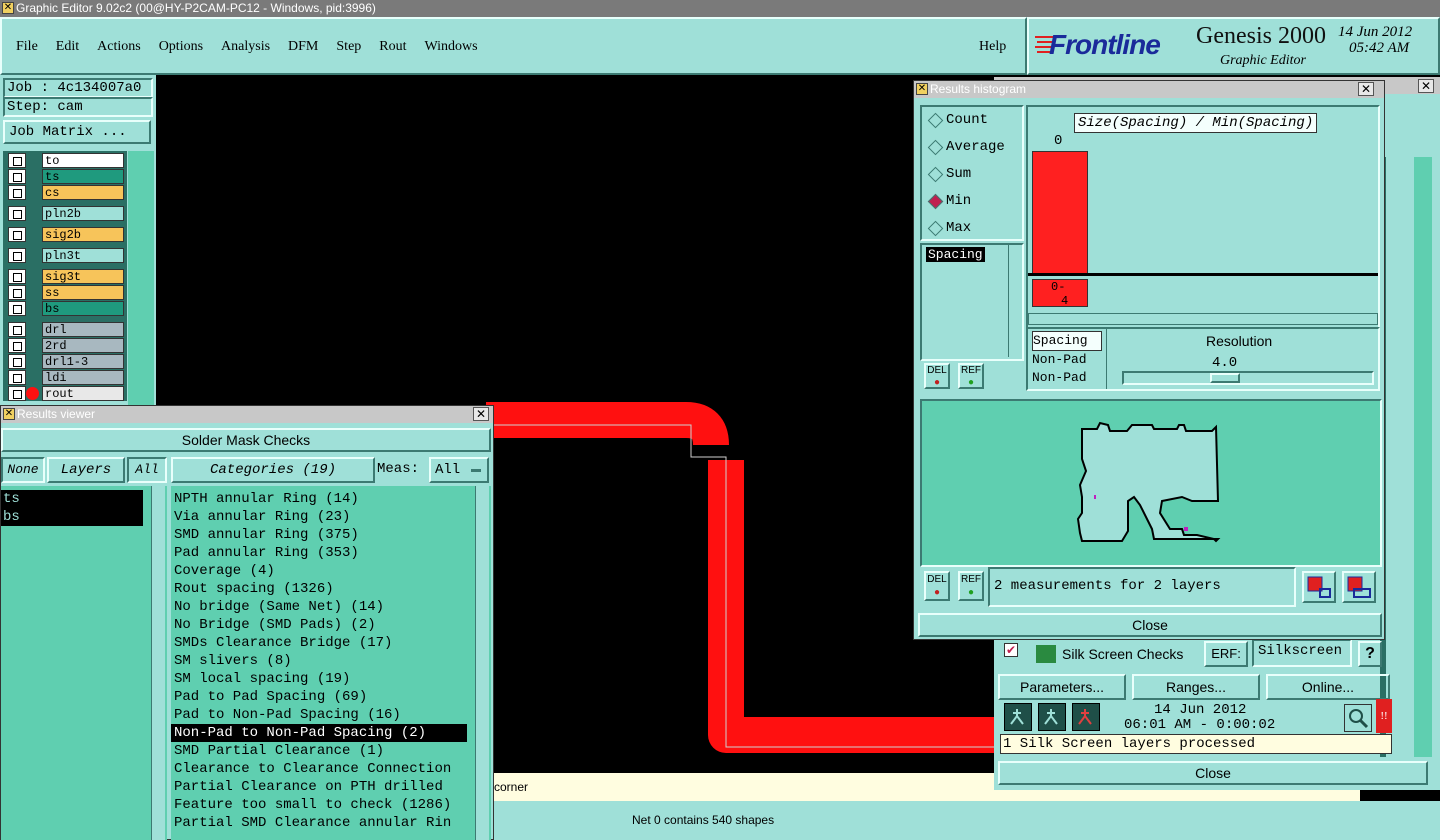 The image size is (1440, 840). I want to click on menu-actions: Actions, so click(119, 46).